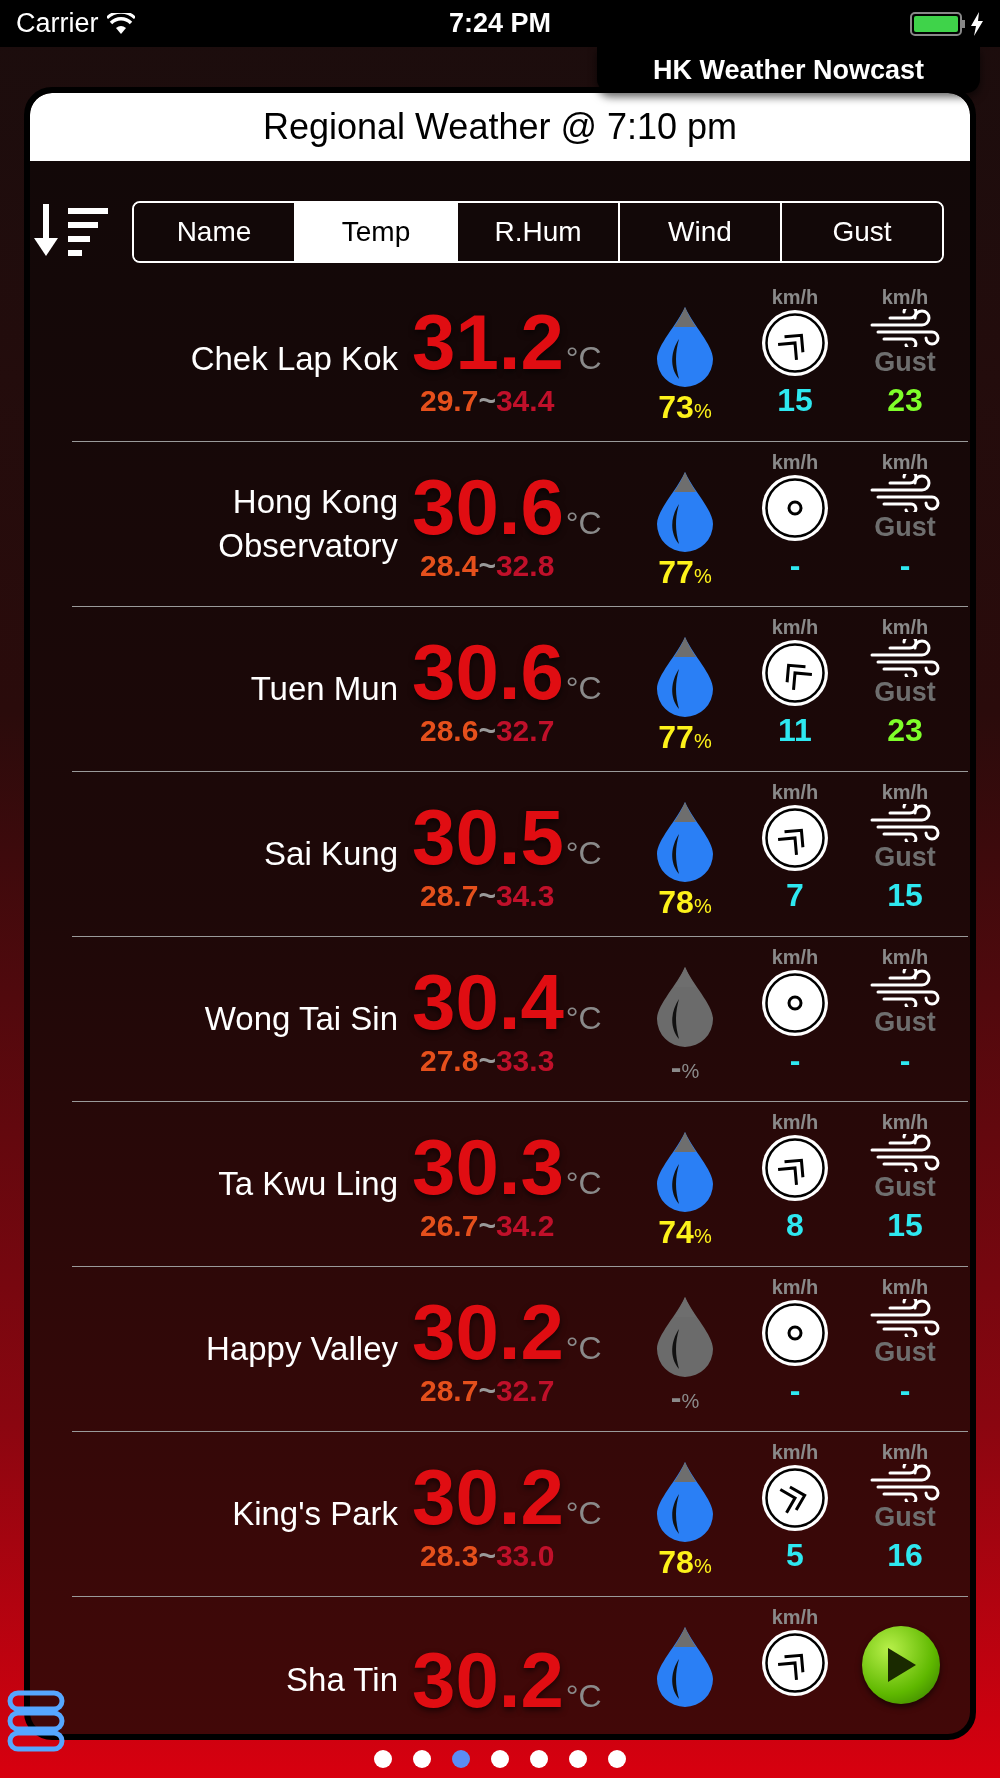 The image size is (1000, 1778). I want to click on humidity-value: -, so click(676, 1397).